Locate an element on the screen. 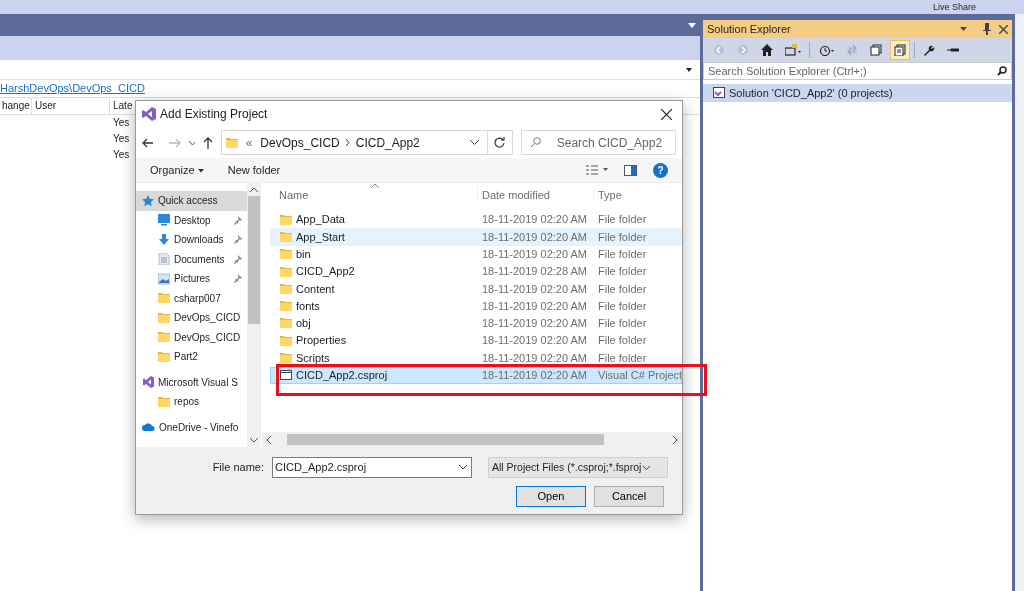 Image resolution: width=1024 pixels, height=591 pixels. back-arrow-icon is located at coordinates (148, 142).